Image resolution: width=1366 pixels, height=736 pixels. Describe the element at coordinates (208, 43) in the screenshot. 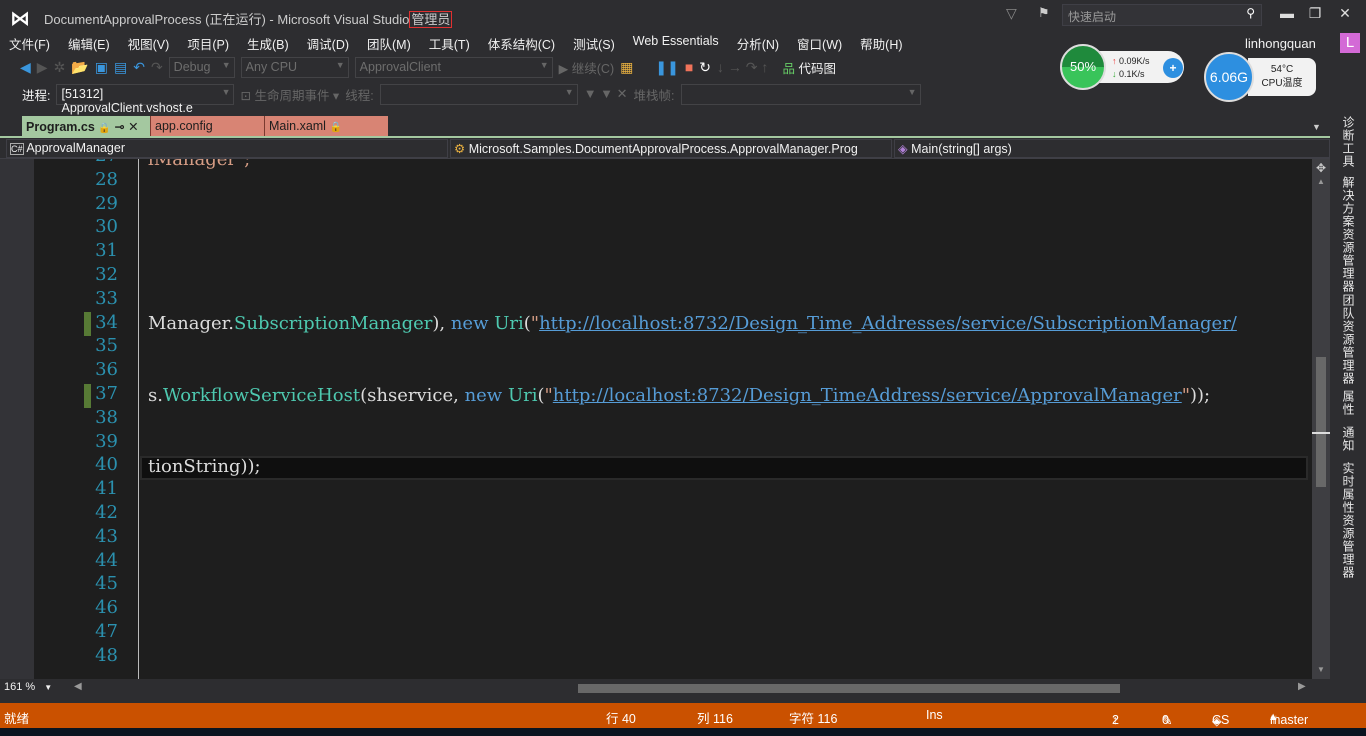

I see `menu-project: 项目(P)` at that location.